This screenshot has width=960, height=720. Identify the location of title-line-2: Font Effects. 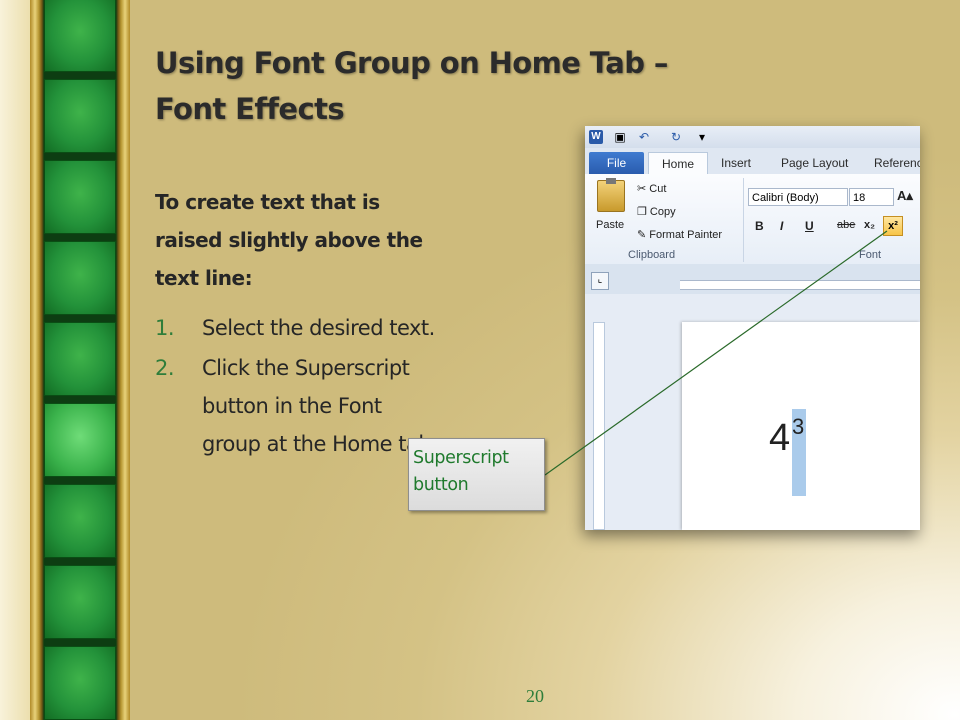
(250, 109).